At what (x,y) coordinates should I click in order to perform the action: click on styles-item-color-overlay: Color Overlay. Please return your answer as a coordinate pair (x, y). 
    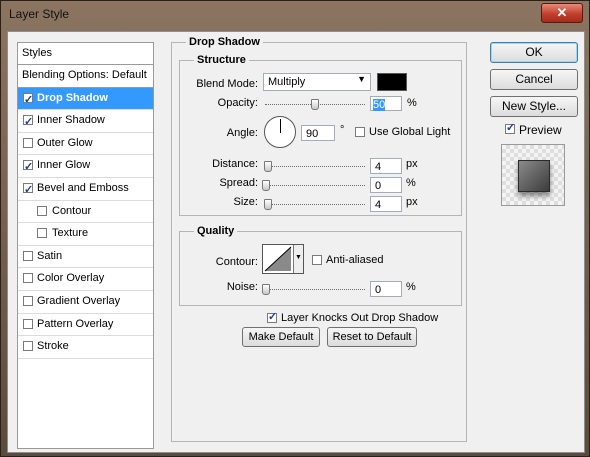
    Looking at the image, I should click on (85, 279).